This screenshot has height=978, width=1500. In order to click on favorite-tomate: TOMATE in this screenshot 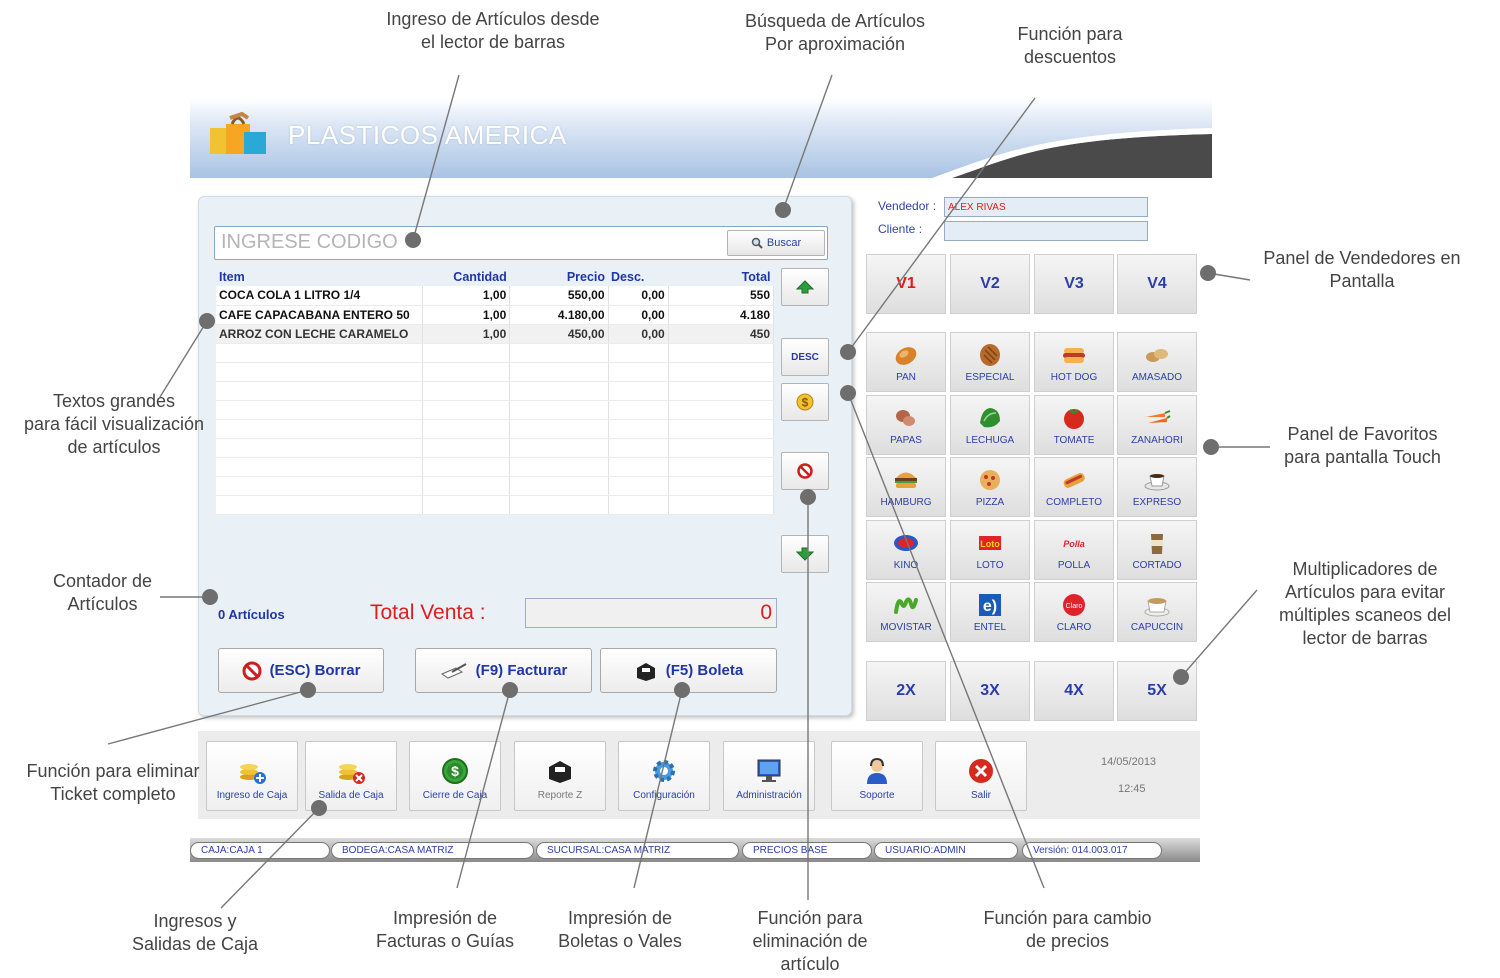, I will do `click(1074, 425)`.